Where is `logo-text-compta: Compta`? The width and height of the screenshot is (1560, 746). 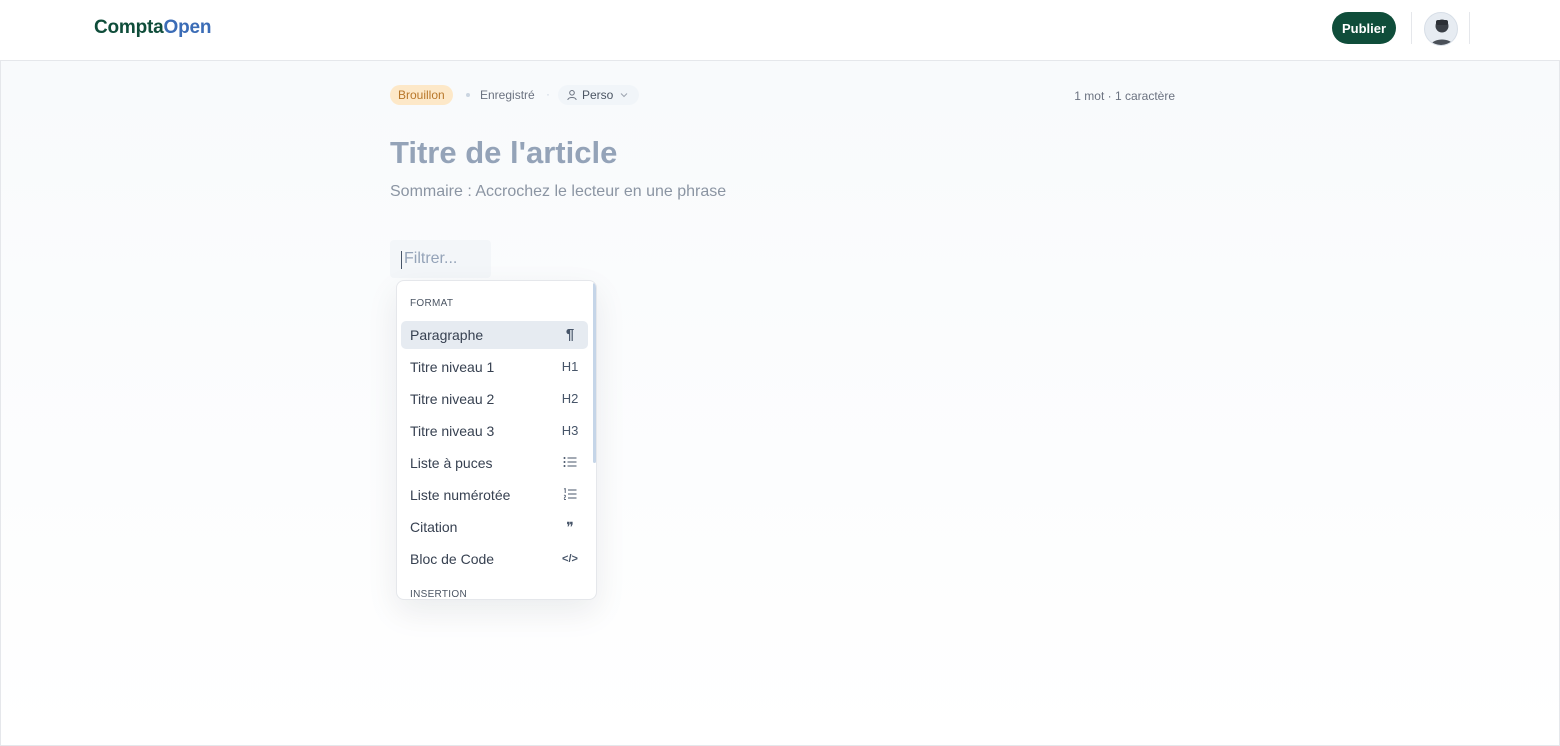 logo-text-compta: Compta is located at coordinates (129, 27).